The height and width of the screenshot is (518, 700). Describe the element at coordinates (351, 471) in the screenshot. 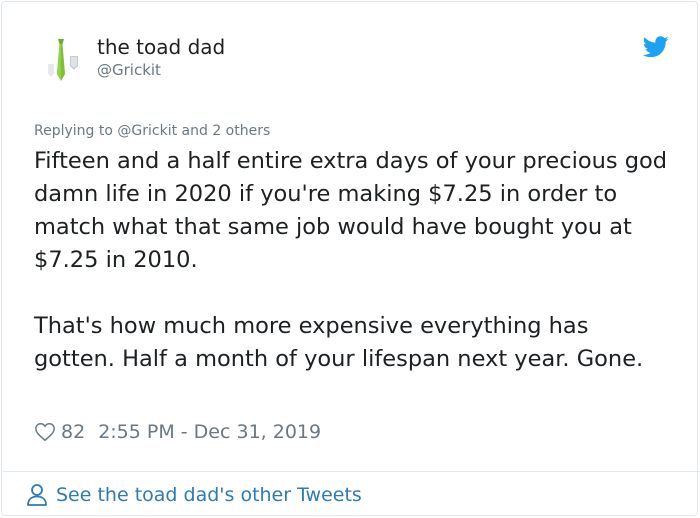

I see `footer-divider` at that location.